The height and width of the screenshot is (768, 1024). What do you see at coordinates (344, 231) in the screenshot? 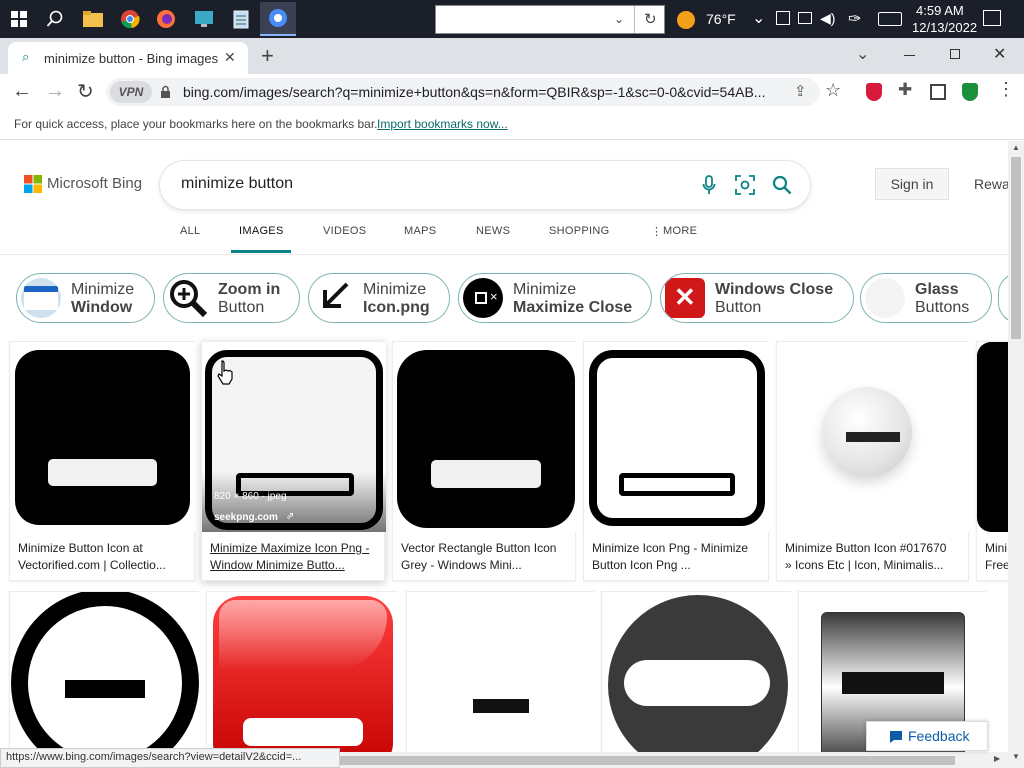
I see `tab-videos: VIDEOS` at bounding box center [344, 231].